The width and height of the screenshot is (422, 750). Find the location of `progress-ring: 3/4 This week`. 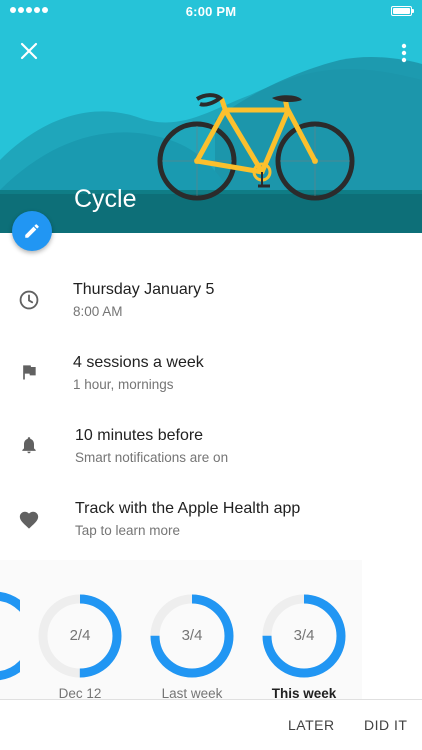

progress-ring: 3/4 This week is located at coordinates (304, 645).